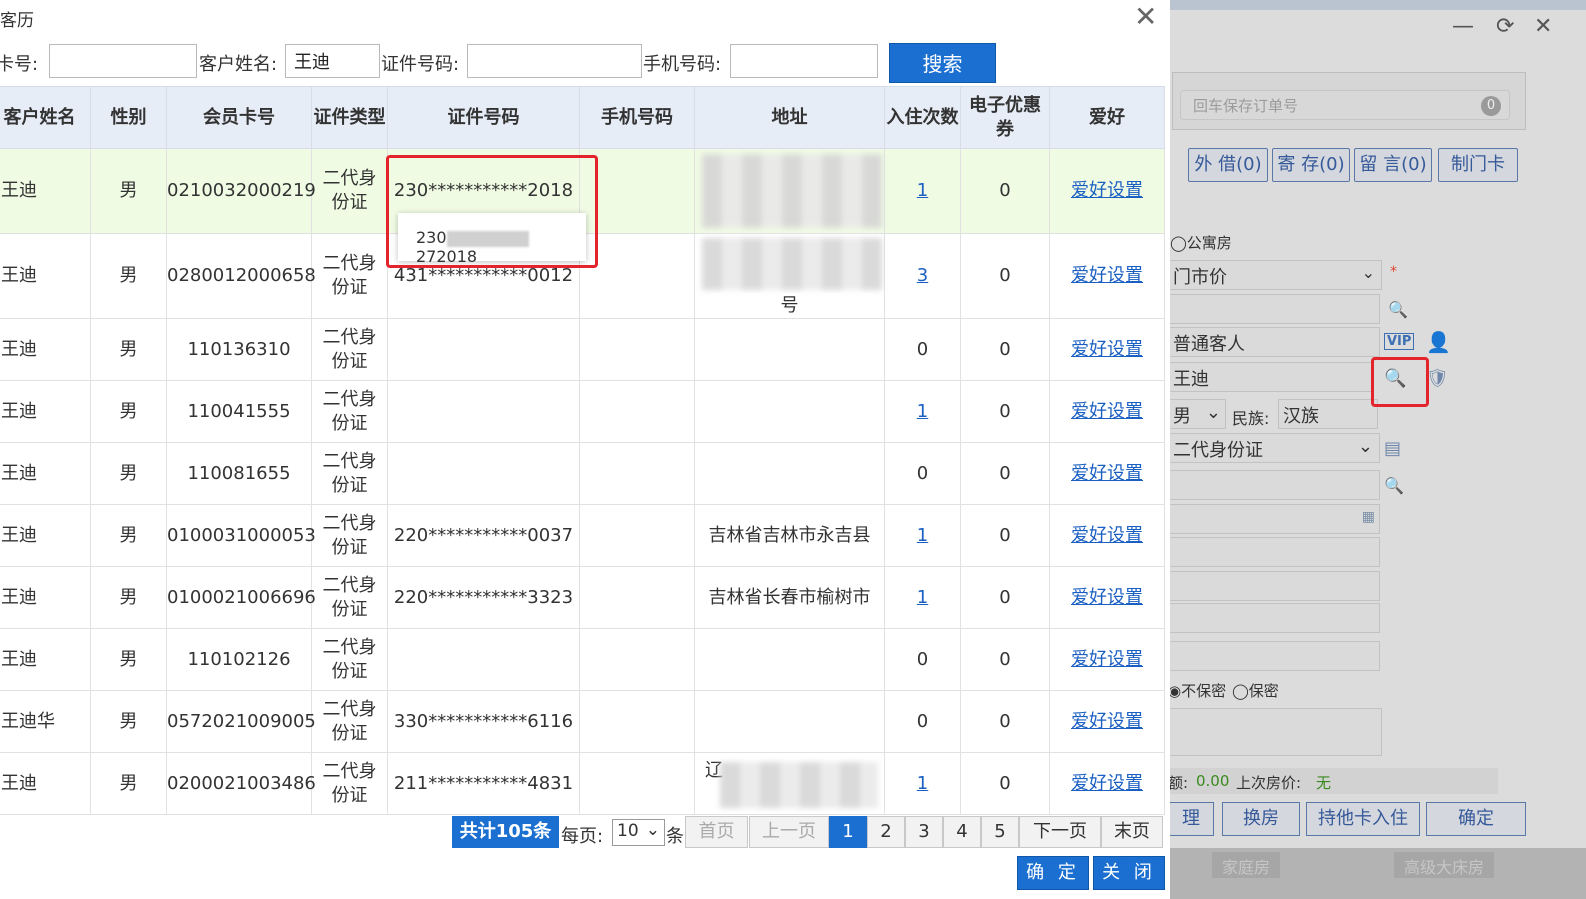  Describe the element at coordinates (1274, 309) in the screenshot. I see `room-no-field` at that location.